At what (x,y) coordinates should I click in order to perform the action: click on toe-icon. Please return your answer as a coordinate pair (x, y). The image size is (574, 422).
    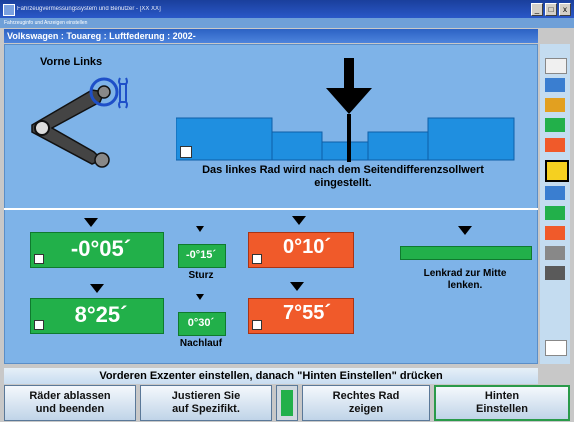
    Looking at the image, I should click on (555, 125).